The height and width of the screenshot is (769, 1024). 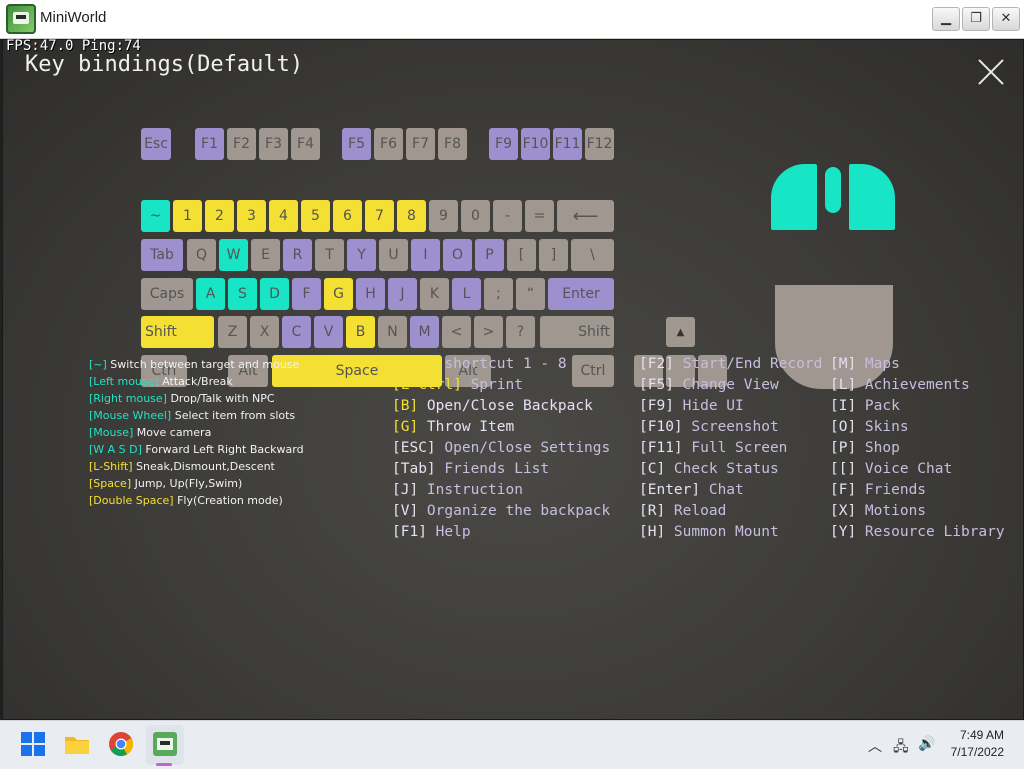 What do you see at coordinates (512, 744) in the screenshot?
I see `taskbar: ︿ 🖧 🔊 7:49 AM 7/17/2022` at bounding box center [512, 744].